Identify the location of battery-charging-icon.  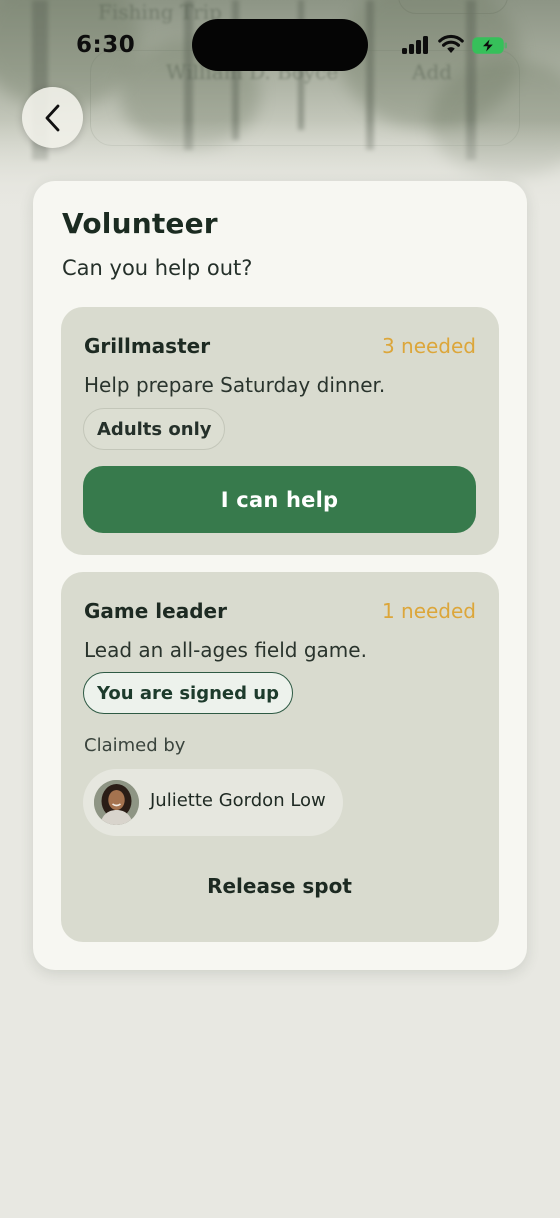
(489, 45).